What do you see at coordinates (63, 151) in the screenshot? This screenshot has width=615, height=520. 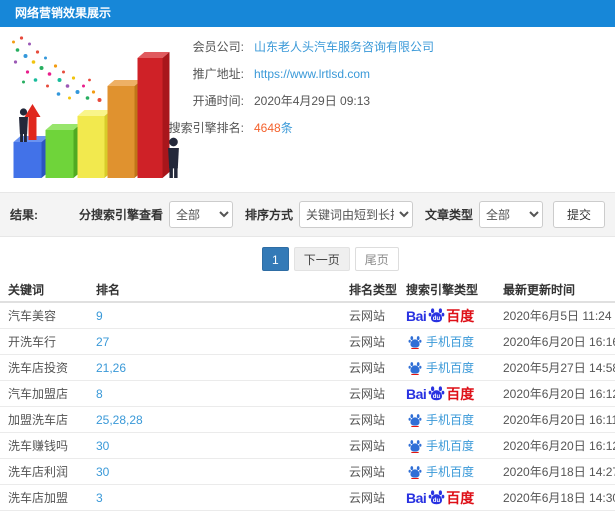 I see `bar-green` at bounding box center [63, 151].